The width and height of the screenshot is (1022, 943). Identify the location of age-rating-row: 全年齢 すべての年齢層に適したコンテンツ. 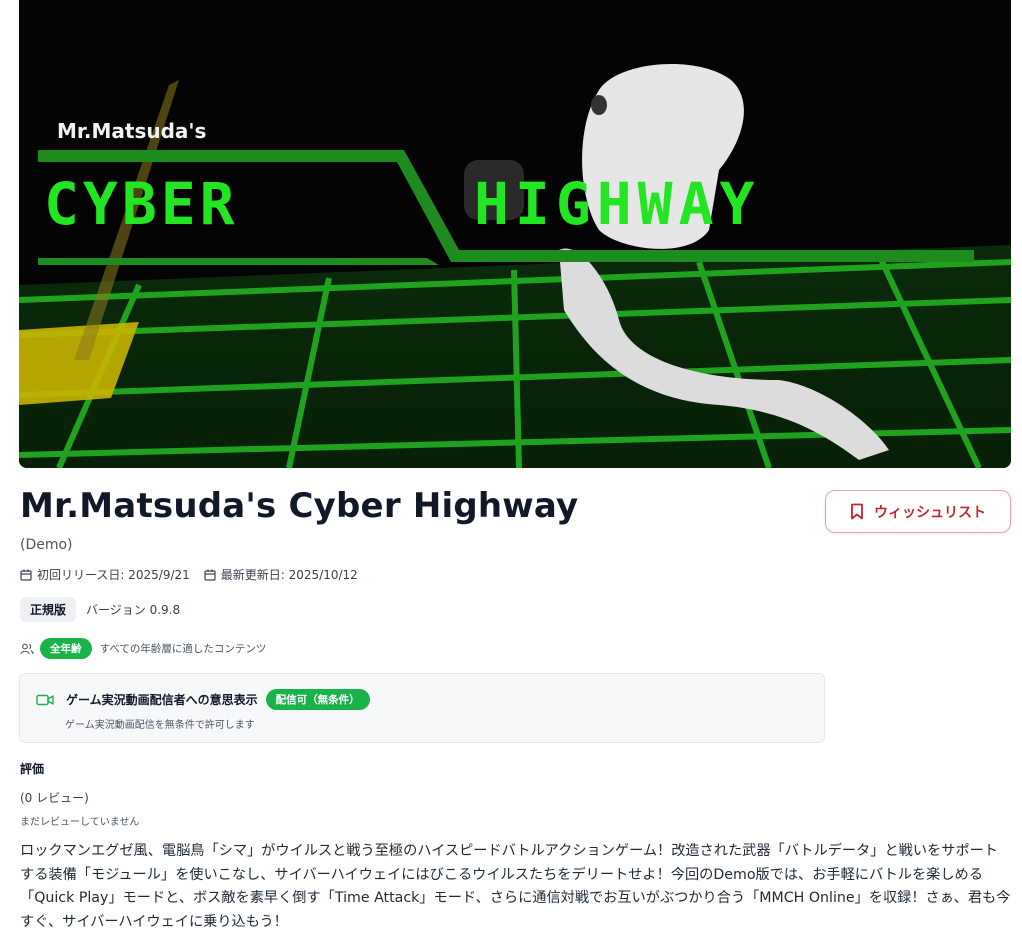
(143, 648).